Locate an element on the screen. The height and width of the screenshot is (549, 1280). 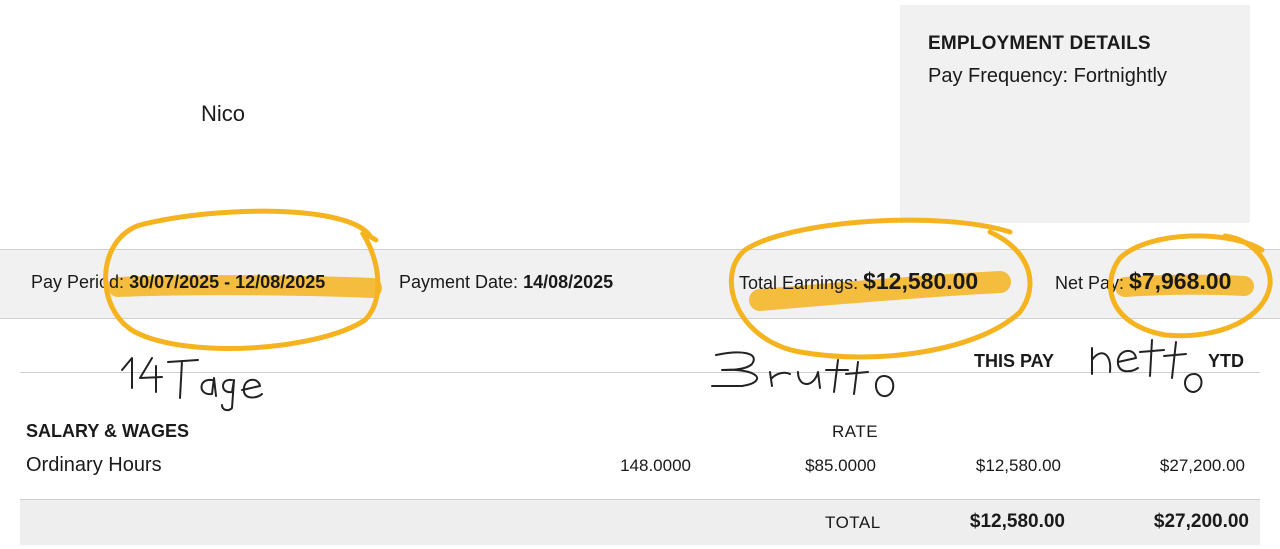
payment-date-label: Payment Date: is located at coordinates (459, 282).